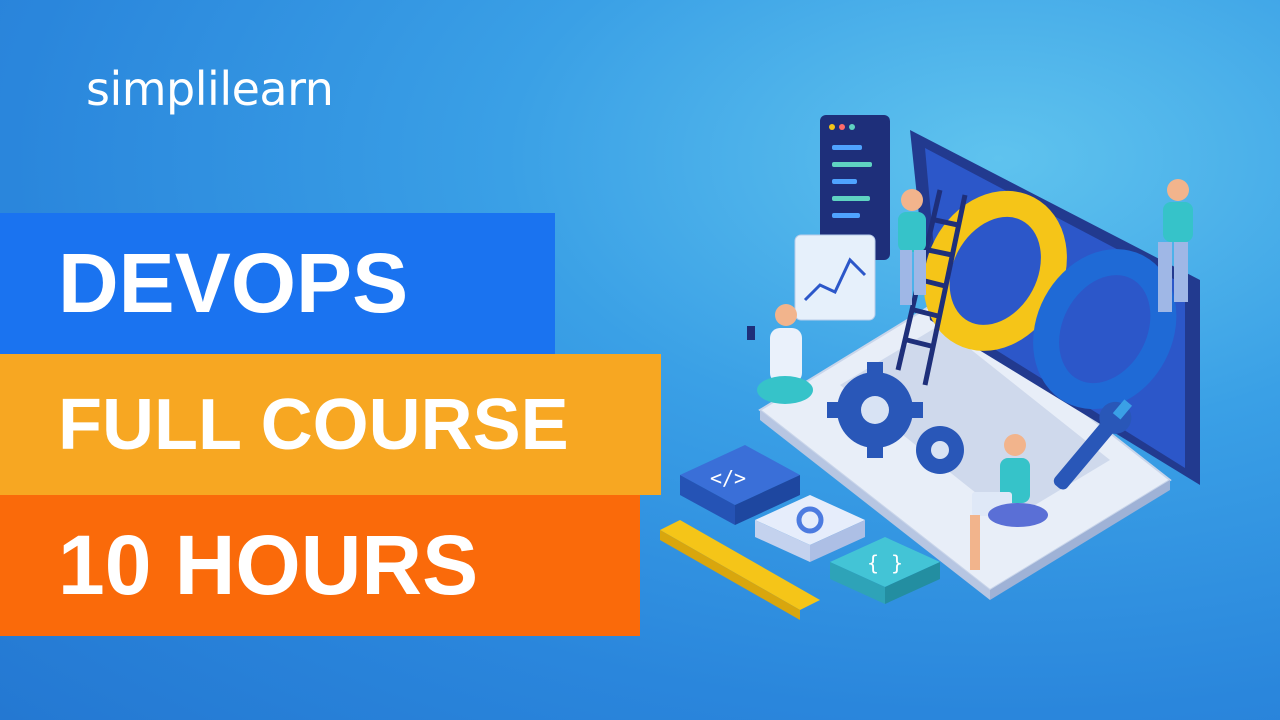  I want to click on title-text-devops: DEVOPS, so click(233, 283).